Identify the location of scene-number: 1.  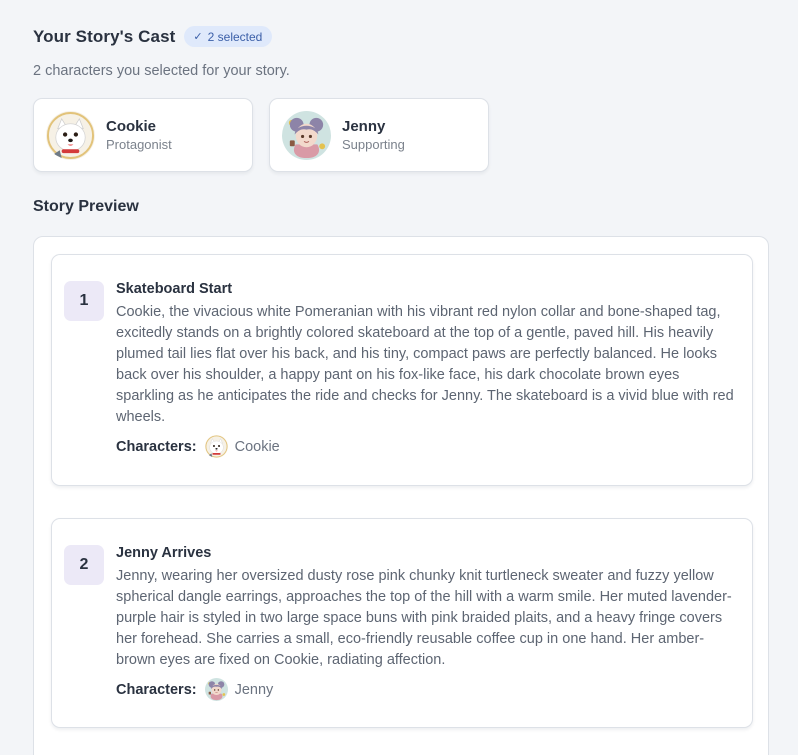
(84, 301).